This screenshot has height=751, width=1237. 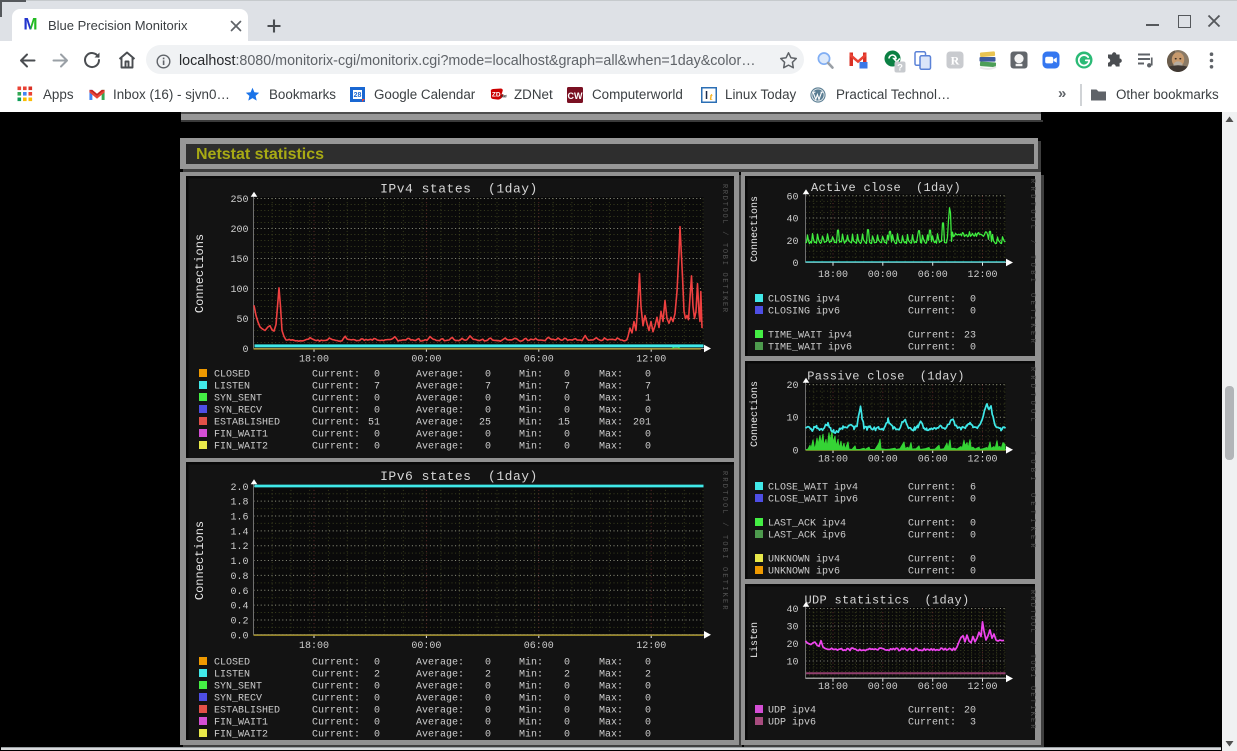 I want to click on svg-text: 60, so click(x=792, y=197).